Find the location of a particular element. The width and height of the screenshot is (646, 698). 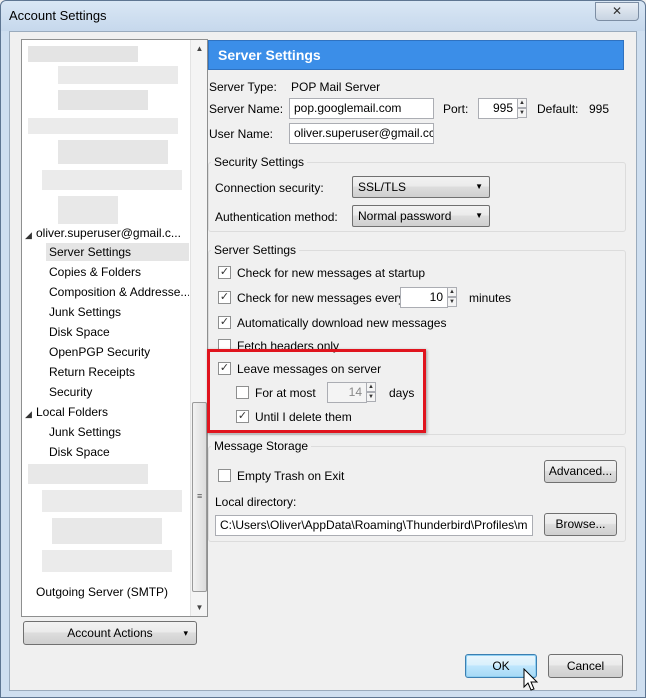

scroll-up-icon: ▲ is located at coordinates (199, 48).